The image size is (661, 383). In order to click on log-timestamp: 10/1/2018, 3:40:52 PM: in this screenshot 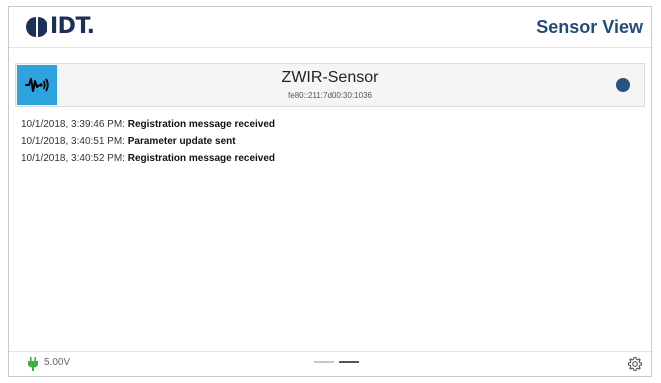, I will do `click(73, 158)`.